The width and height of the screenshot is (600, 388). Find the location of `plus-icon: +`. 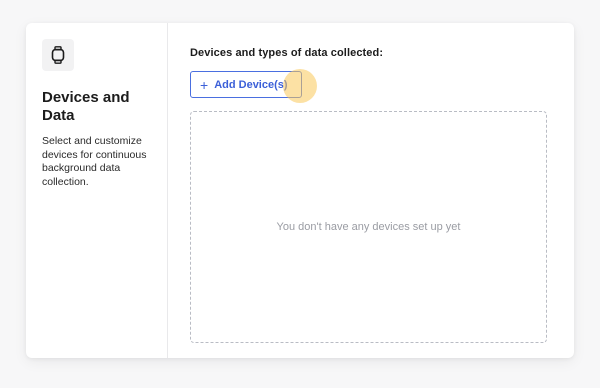

plus-icon: + is located at coordinates (204, 84).